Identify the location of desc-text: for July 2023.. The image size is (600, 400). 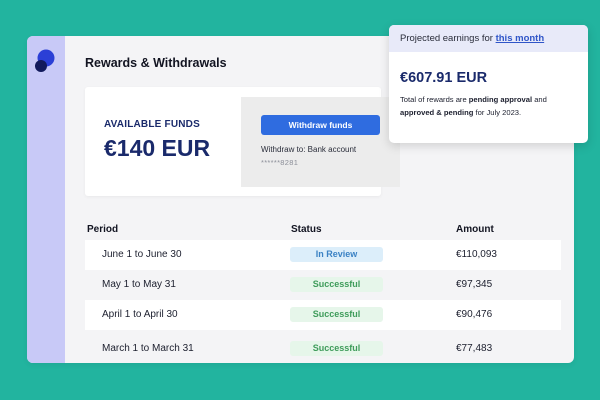
(497, 112).